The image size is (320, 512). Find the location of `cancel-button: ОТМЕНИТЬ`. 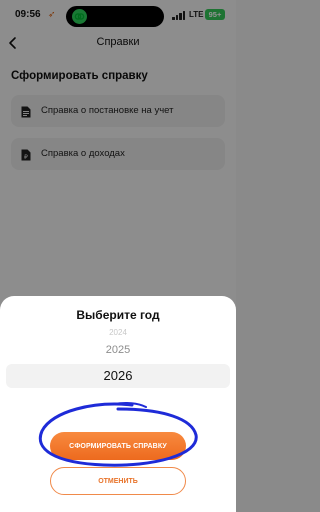

cancel-button: ОТМЕНИТЬ is located at coordinates (118, 481).